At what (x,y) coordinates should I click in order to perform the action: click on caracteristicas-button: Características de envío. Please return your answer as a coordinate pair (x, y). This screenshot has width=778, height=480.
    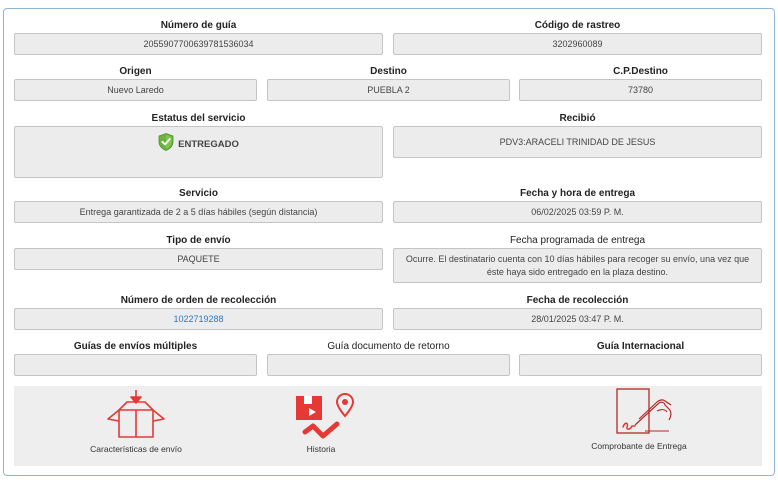
    Looking at the image, I should click on (136, 421).